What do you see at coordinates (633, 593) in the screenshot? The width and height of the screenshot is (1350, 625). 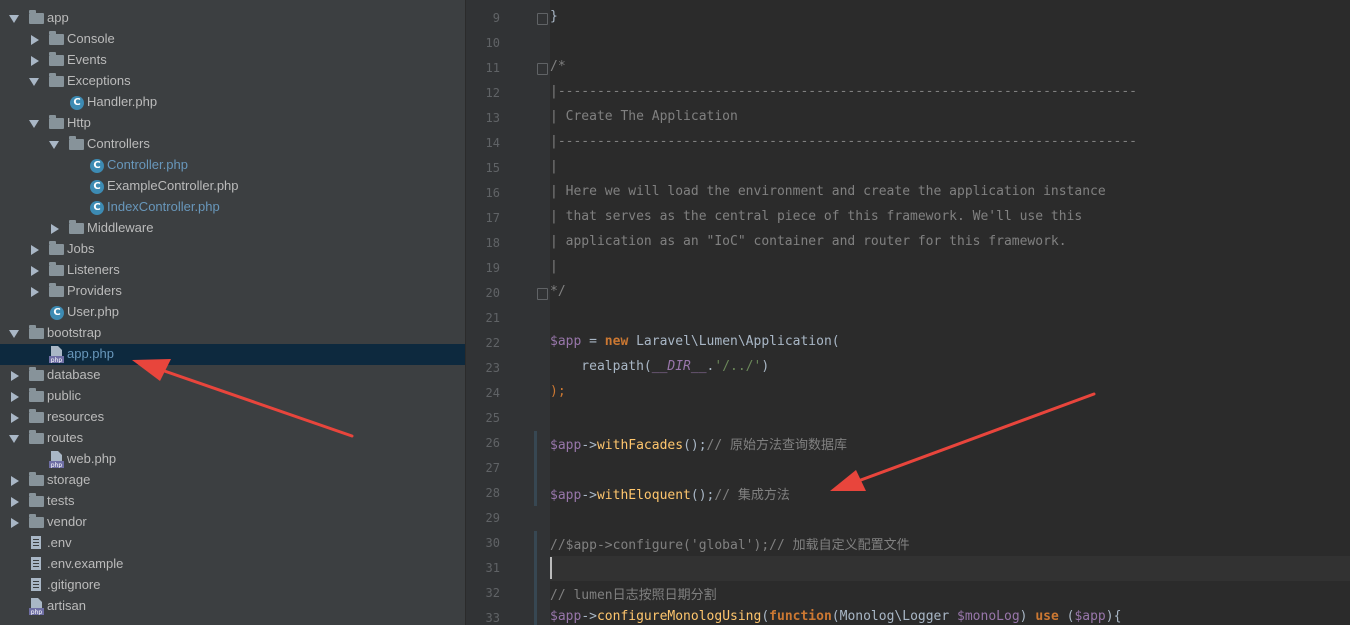 I see `code-line: // lumen日志按照日期分割` at bounding box center [633, 593].